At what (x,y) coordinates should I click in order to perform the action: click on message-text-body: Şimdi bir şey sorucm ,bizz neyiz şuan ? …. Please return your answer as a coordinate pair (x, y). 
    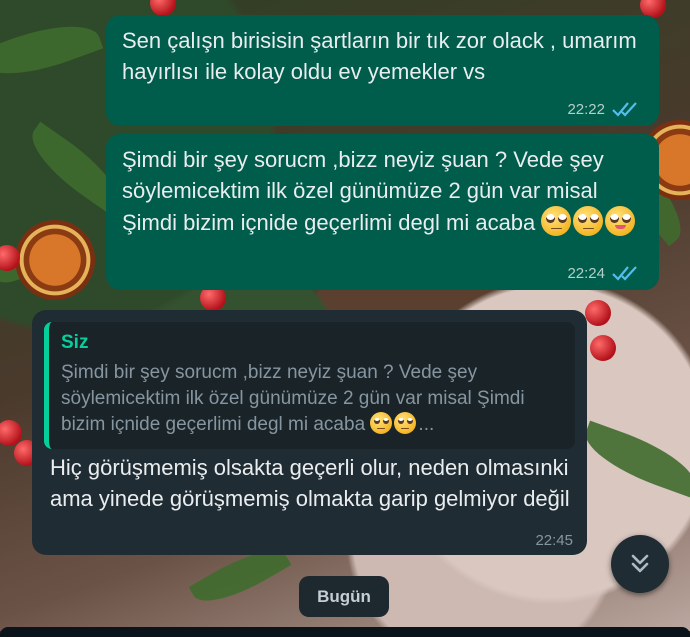
    Looking at the image, I should click on (363, 191).